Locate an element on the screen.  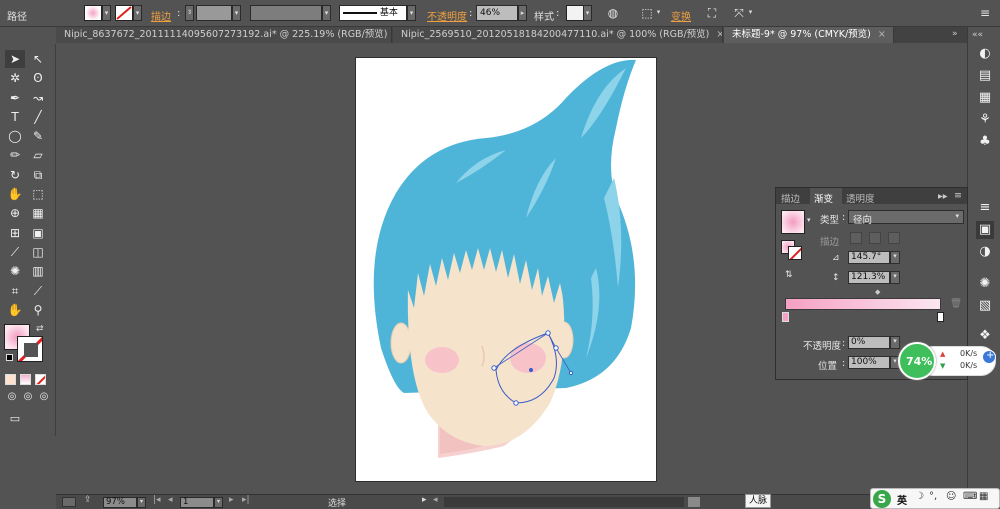
dock-collapse-icon: «« is located at coordinates (977, 35).